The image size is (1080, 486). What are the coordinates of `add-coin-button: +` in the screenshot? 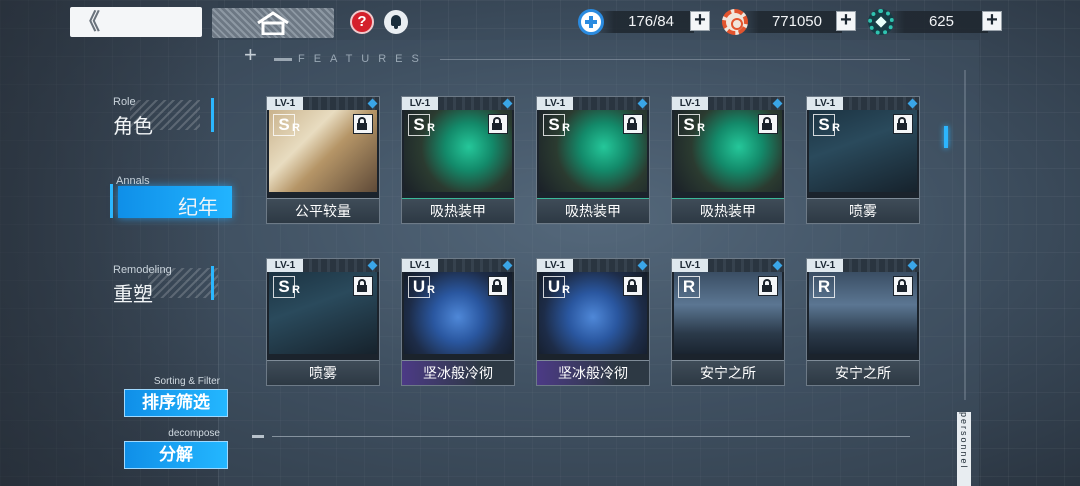 It's located at (846, 20).